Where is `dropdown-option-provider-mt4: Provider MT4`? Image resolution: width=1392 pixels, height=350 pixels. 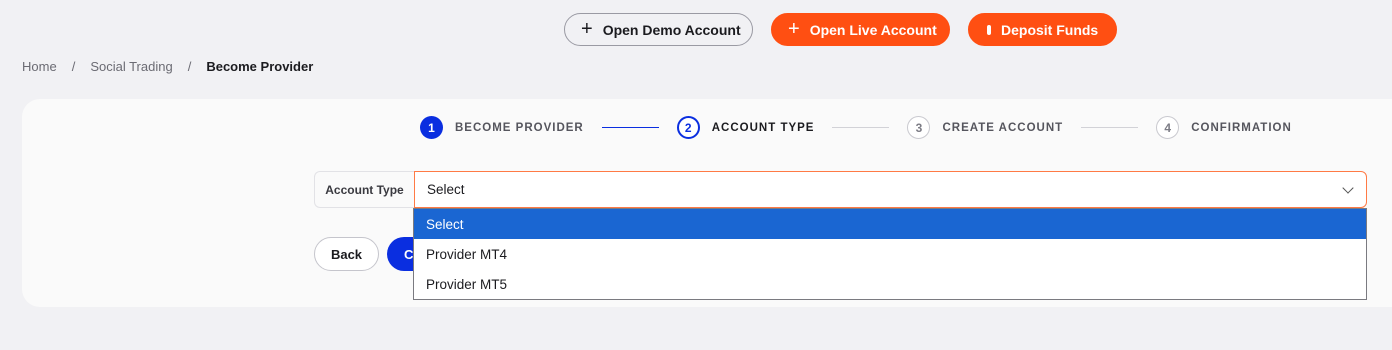
dropdown-option-provider-mt4: Provider MT4 is located at coordinates (890, 254).